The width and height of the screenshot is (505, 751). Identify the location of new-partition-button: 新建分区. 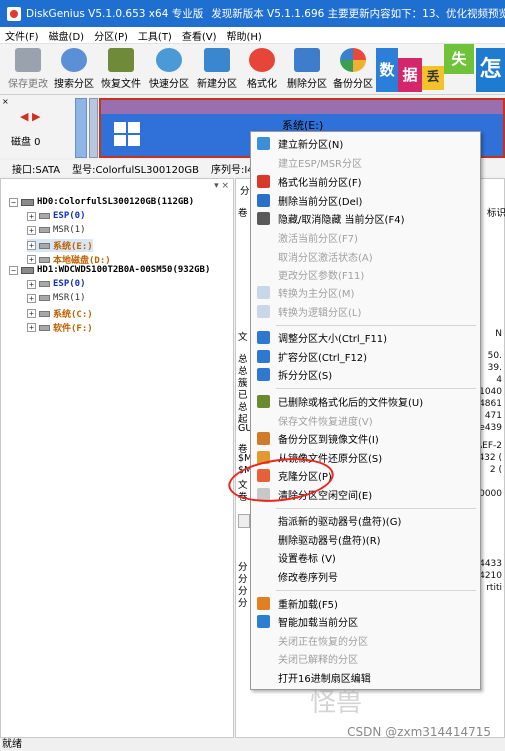
(217, 70).